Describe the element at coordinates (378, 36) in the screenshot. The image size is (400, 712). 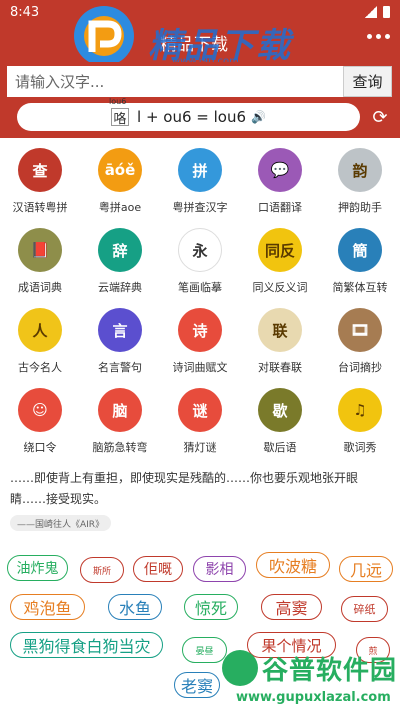
I see `more-menu-icon` at that location.